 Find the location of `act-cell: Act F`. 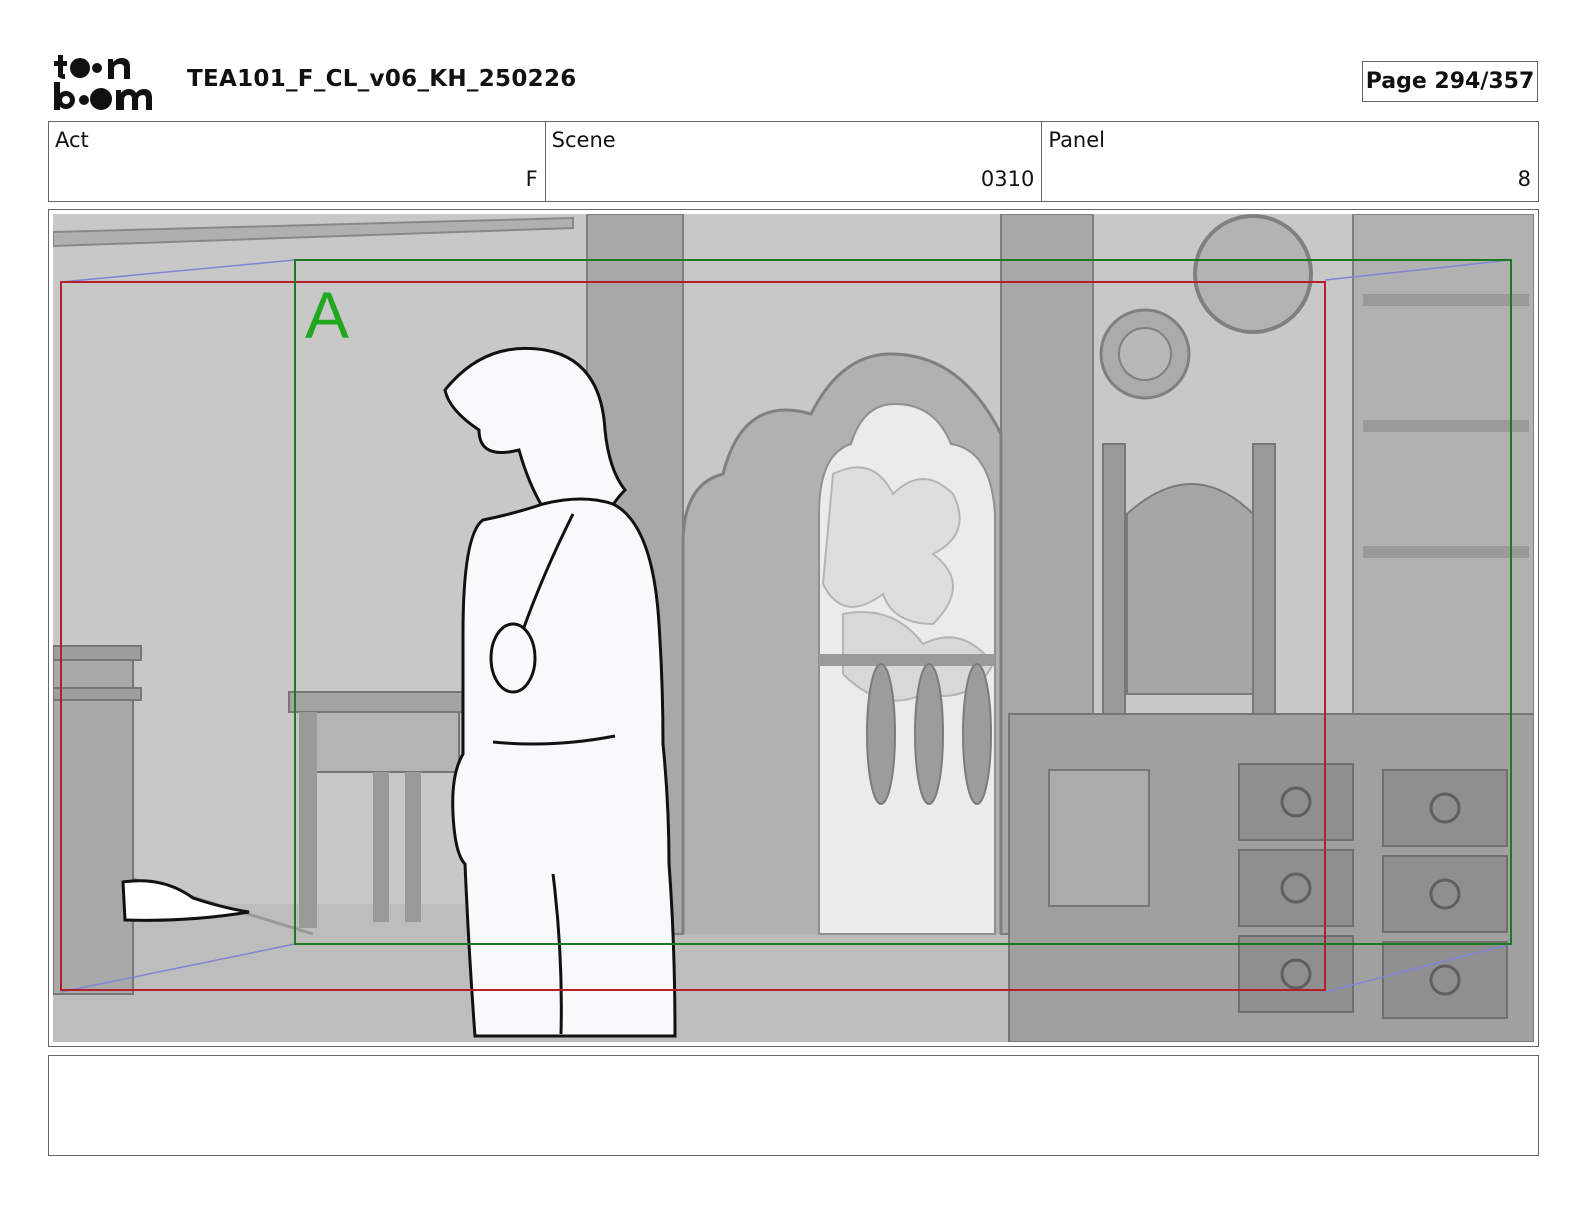

act-cell: Act F is located at coordinates (297, 161).